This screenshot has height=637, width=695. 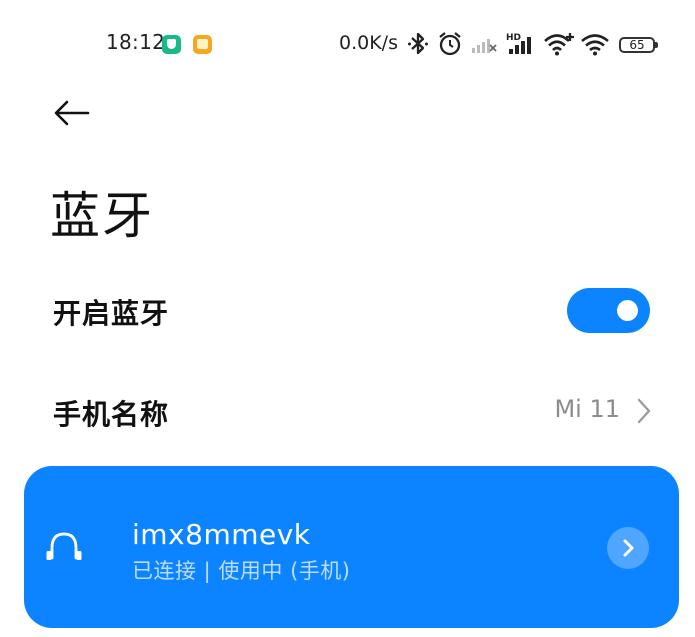 I want to click on bluetooth-toggle-row: 开启蓝牙, so click(x=347, y=310).